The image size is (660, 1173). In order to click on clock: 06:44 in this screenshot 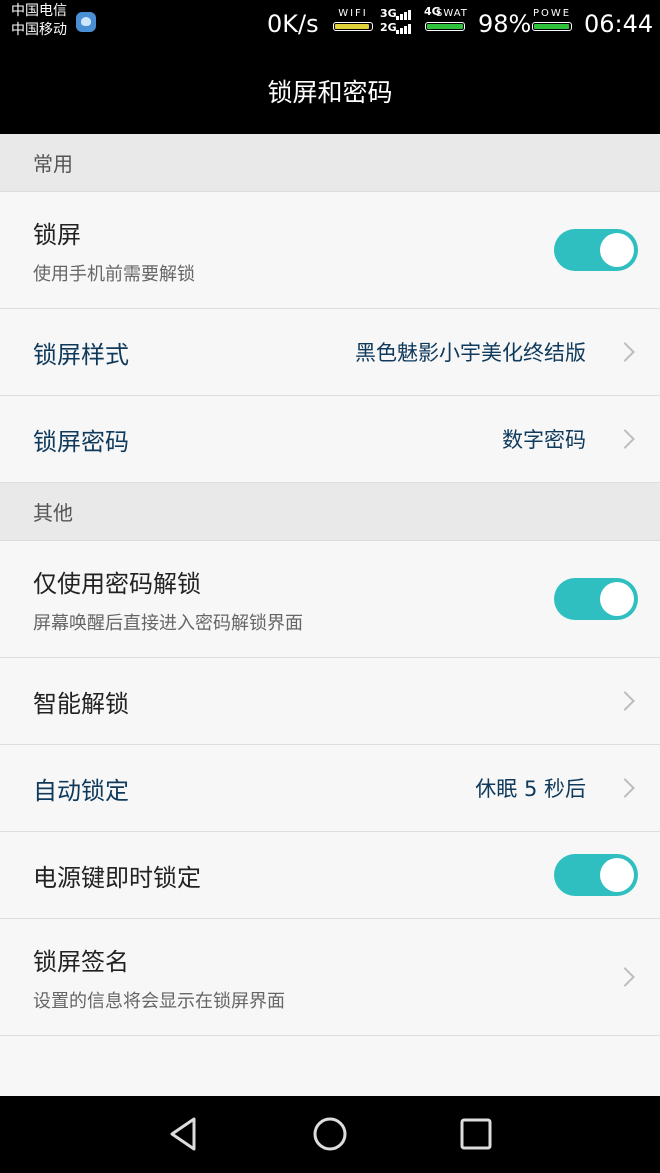, I will do `click(619, 24)`.